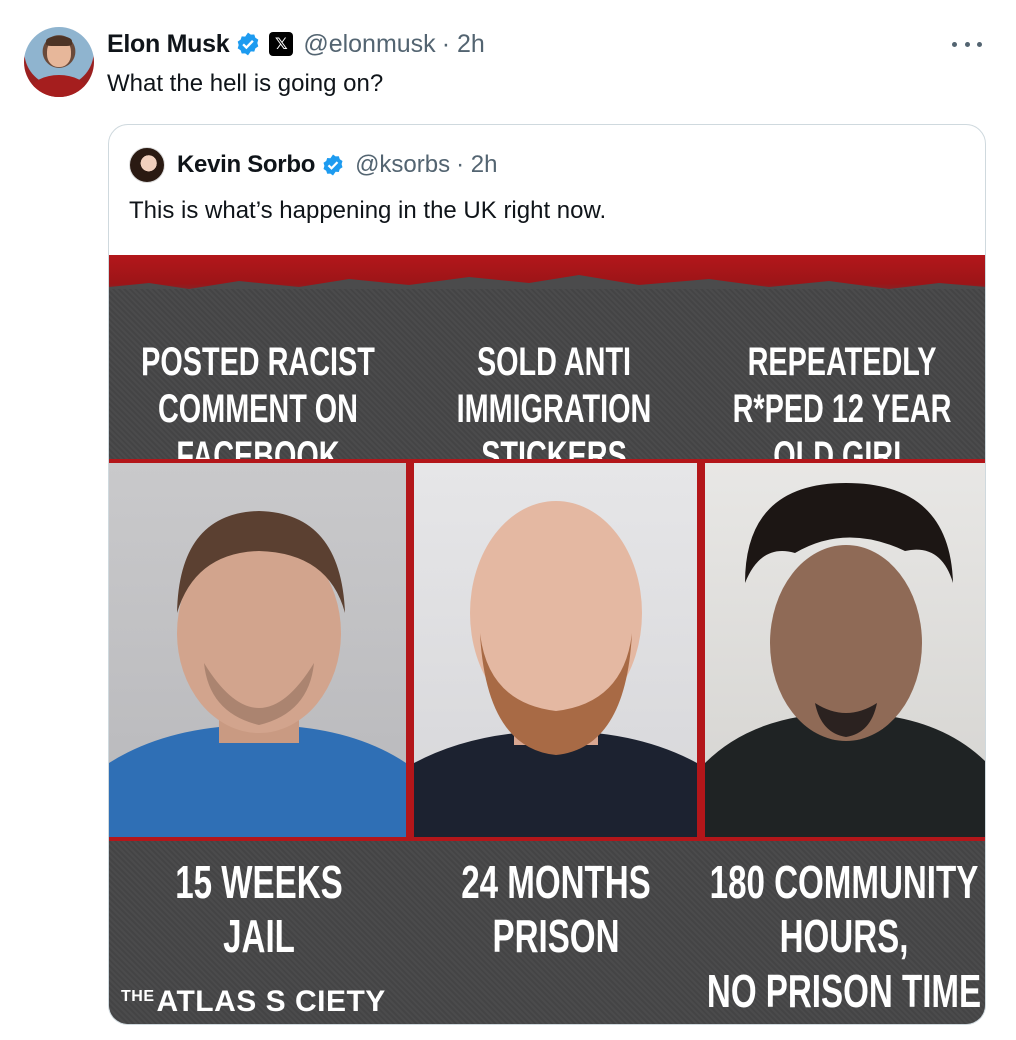  What do you see at coordinates (147, 165) in the screenshot?
I see `quoted-author-avatar` at bounding box center [147, 165].